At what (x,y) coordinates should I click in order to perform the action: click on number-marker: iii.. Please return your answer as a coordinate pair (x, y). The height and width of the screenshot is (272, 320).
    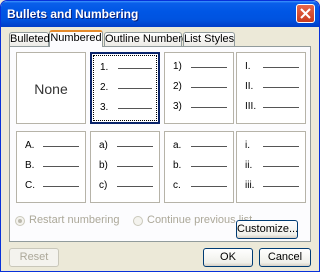
    Looking at the image, I should click on (250, 185).